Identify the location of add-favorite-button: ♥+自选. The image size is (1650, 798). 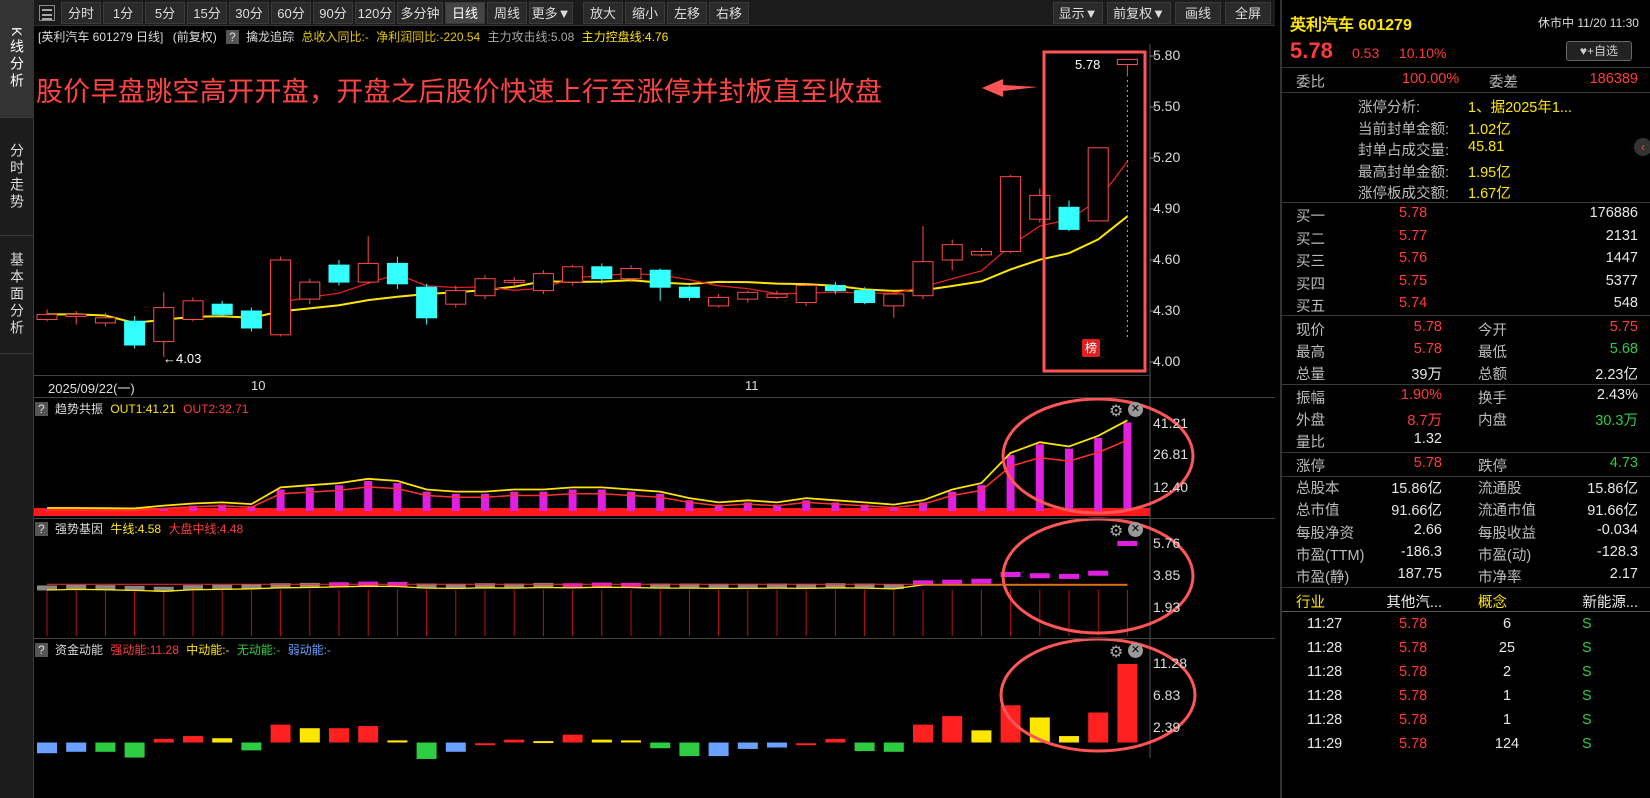
(1599, 51).